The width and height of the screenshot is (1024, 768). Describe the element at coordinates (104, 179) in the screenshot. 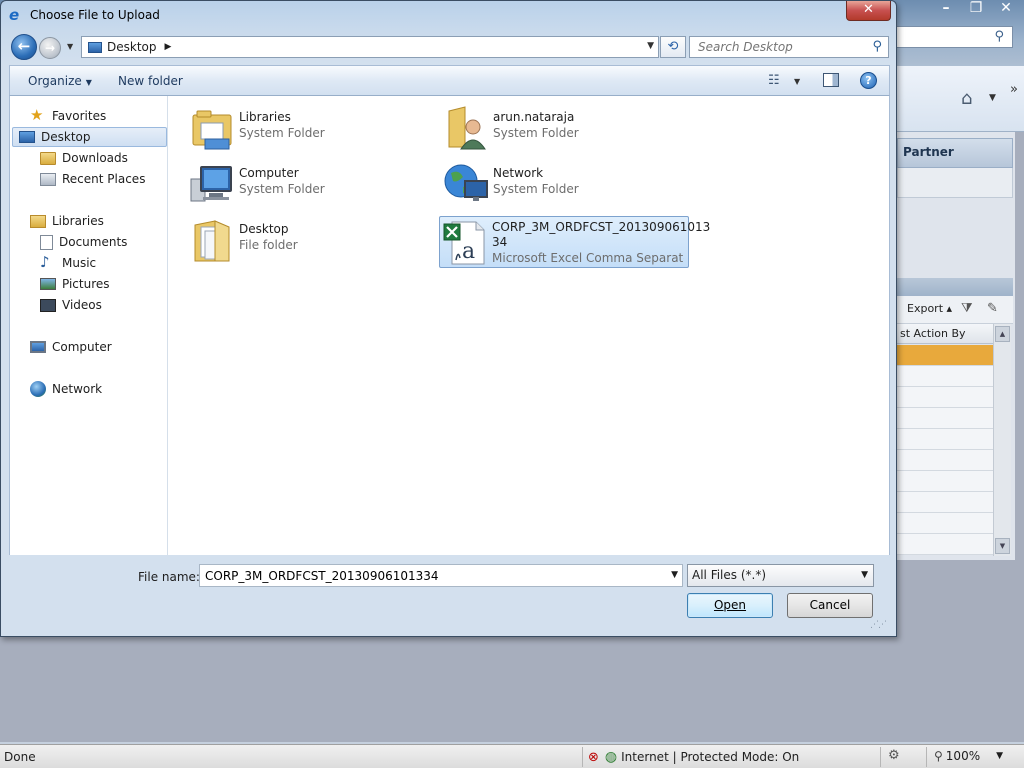

I see `nav-label: Recent Places` at that location.